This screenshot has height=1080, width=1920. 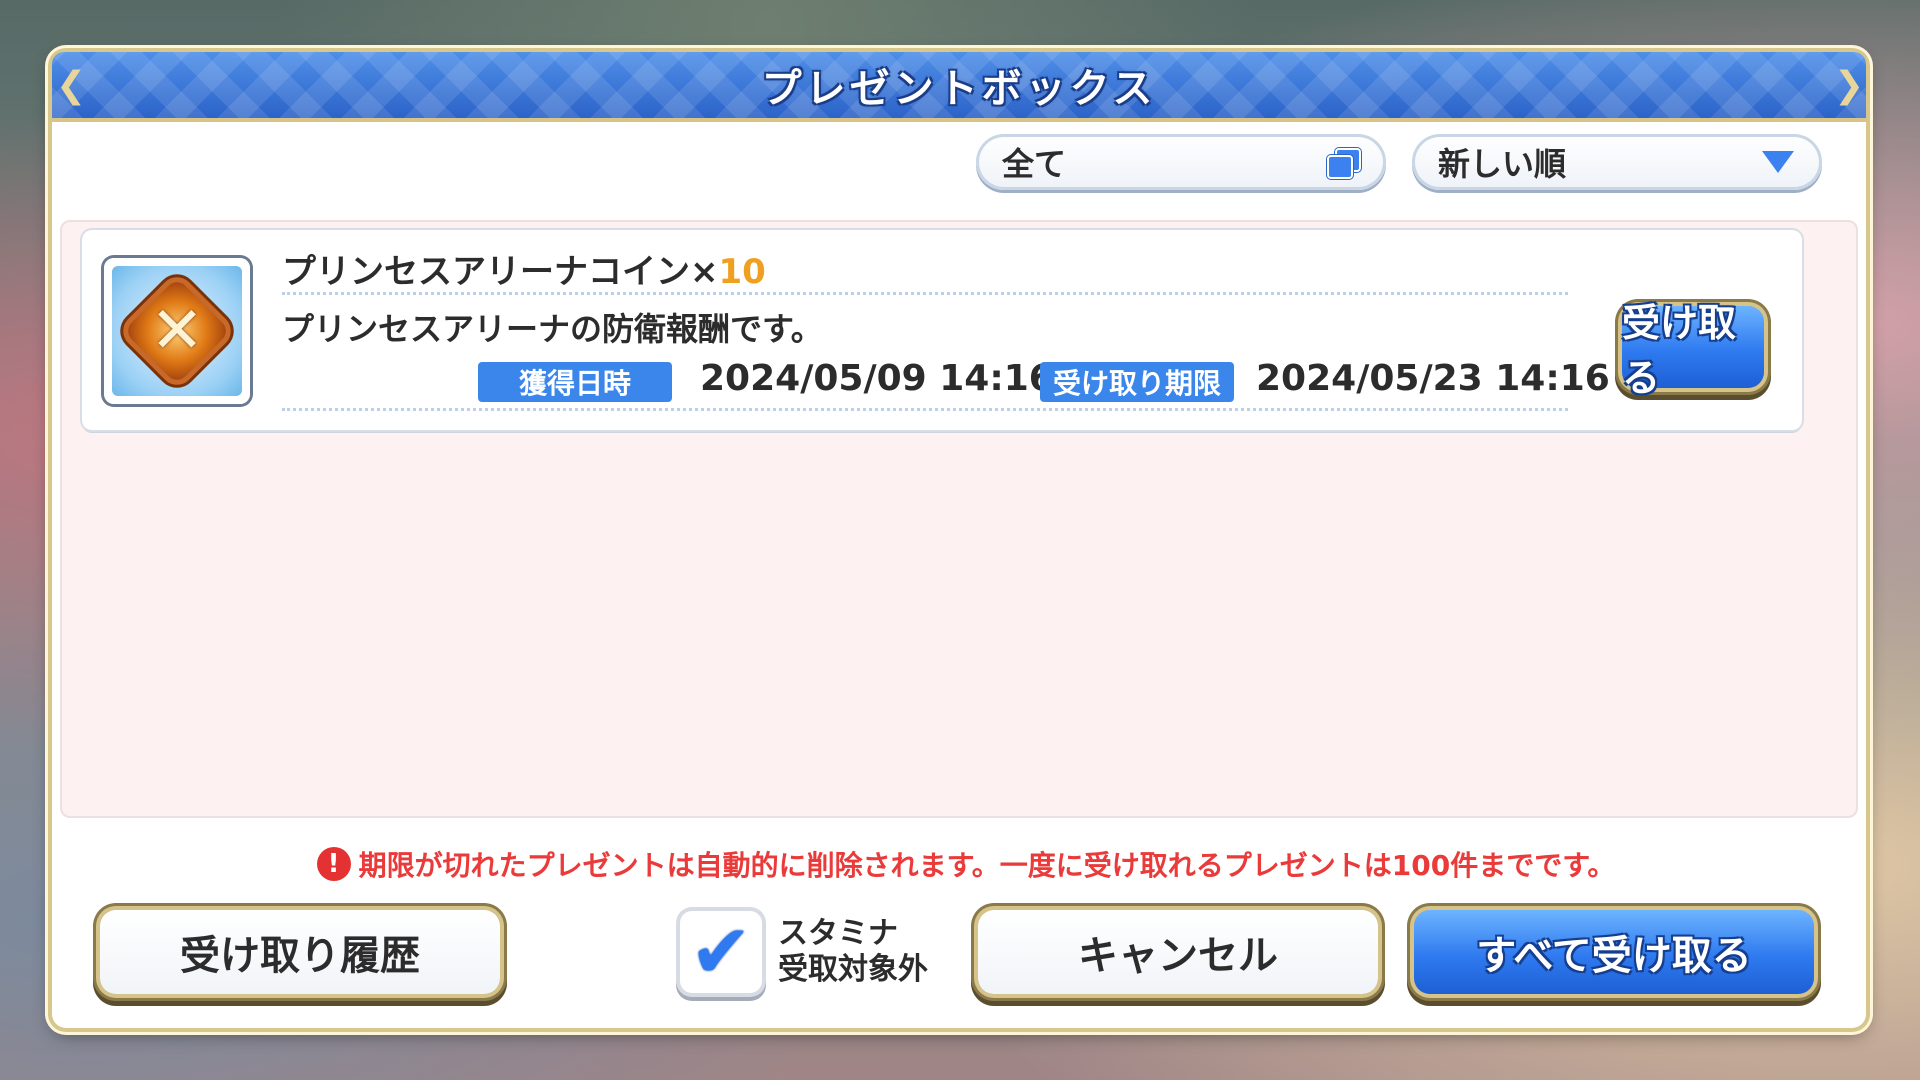 I want to click on arena-coin-icon: ✕, so click(x=177, y=331).